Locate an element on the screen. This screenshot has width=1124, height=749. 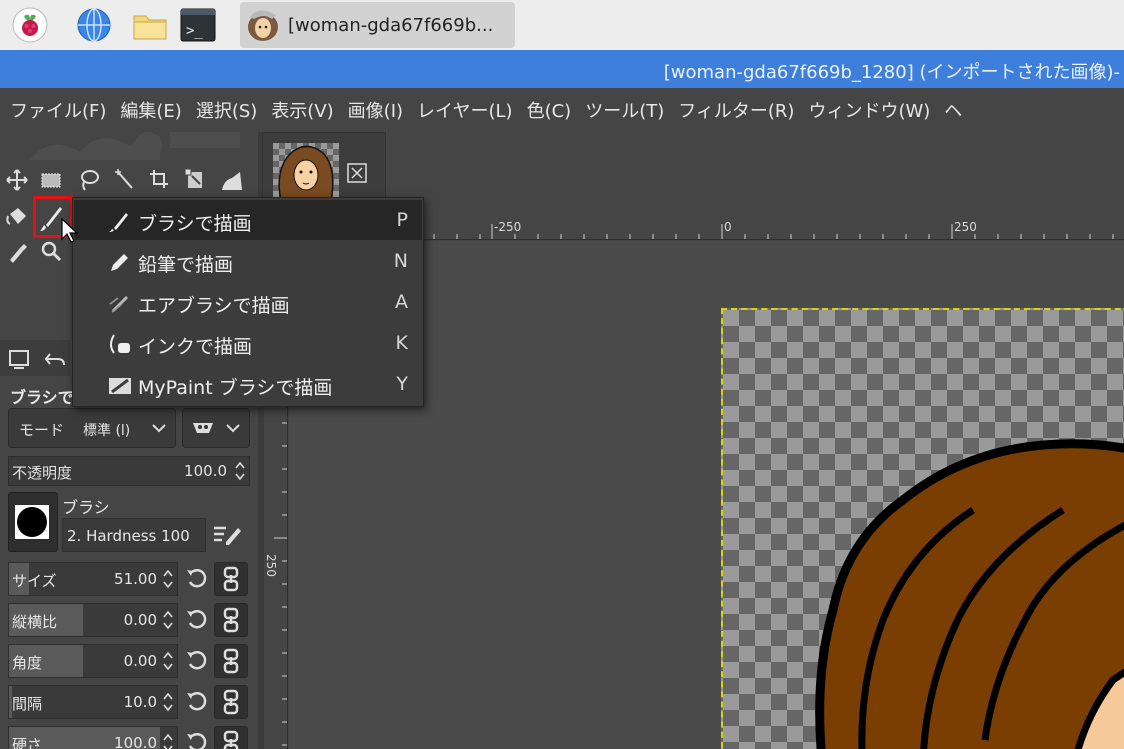
wilber-drop-area is located at coordinates (135, 146).